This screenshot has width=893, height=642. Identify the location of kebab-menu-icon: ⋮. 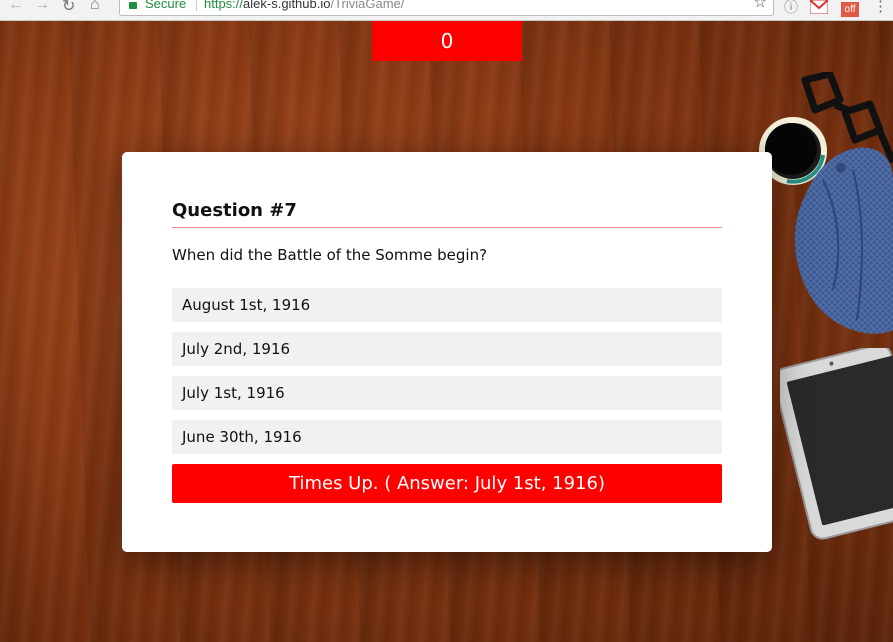
(880, 7).